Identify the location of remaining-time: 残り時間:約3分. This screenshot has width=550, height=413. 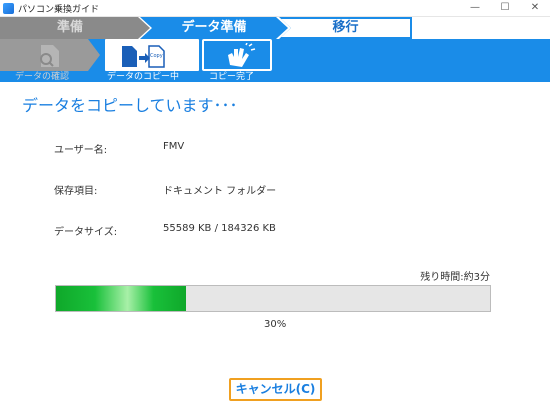
(455, 277).